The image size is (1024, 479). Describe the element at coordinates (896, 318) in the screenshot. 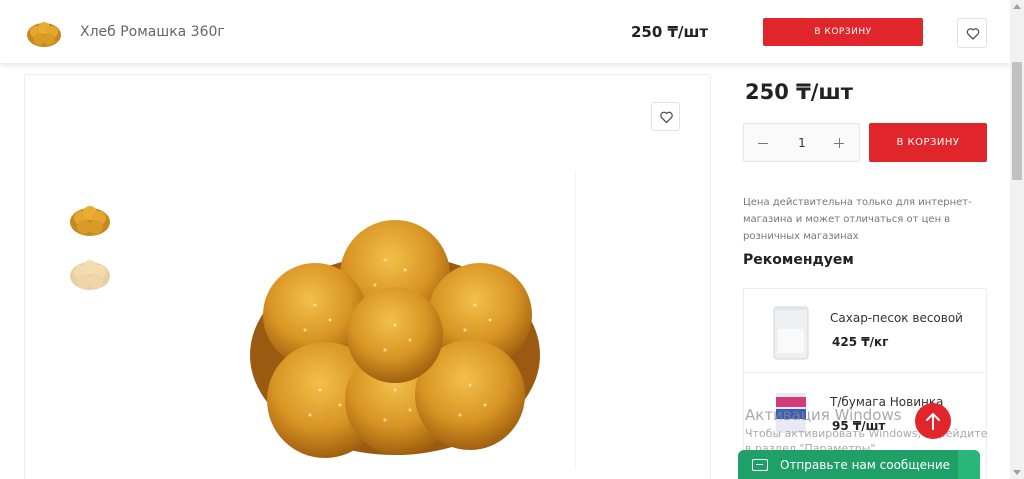

I see `recommend-item-name: Сахар-песок весовой` at that location.